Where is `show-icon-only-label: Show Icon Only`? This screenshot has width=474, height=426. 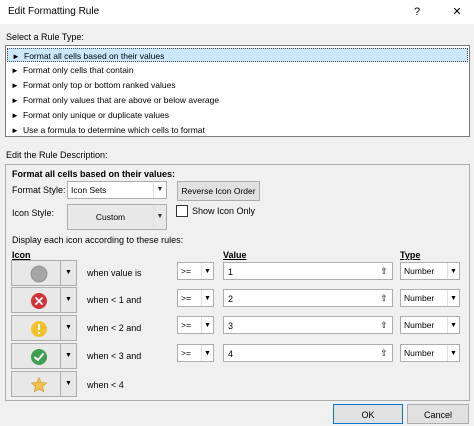 show-icon-only-label: Show Icon Only is located at coordinates (224, 211).